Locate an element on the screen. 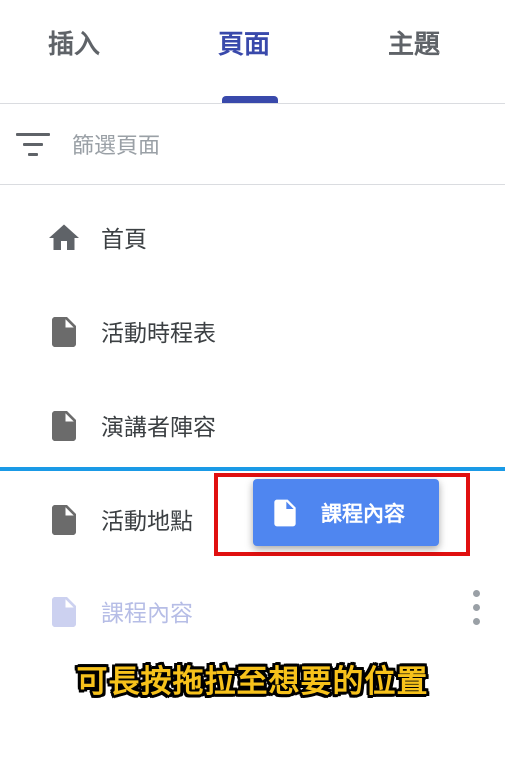 This screenshot has height=764, width=505. filter-pages-input is located at coordinates (252, 146).